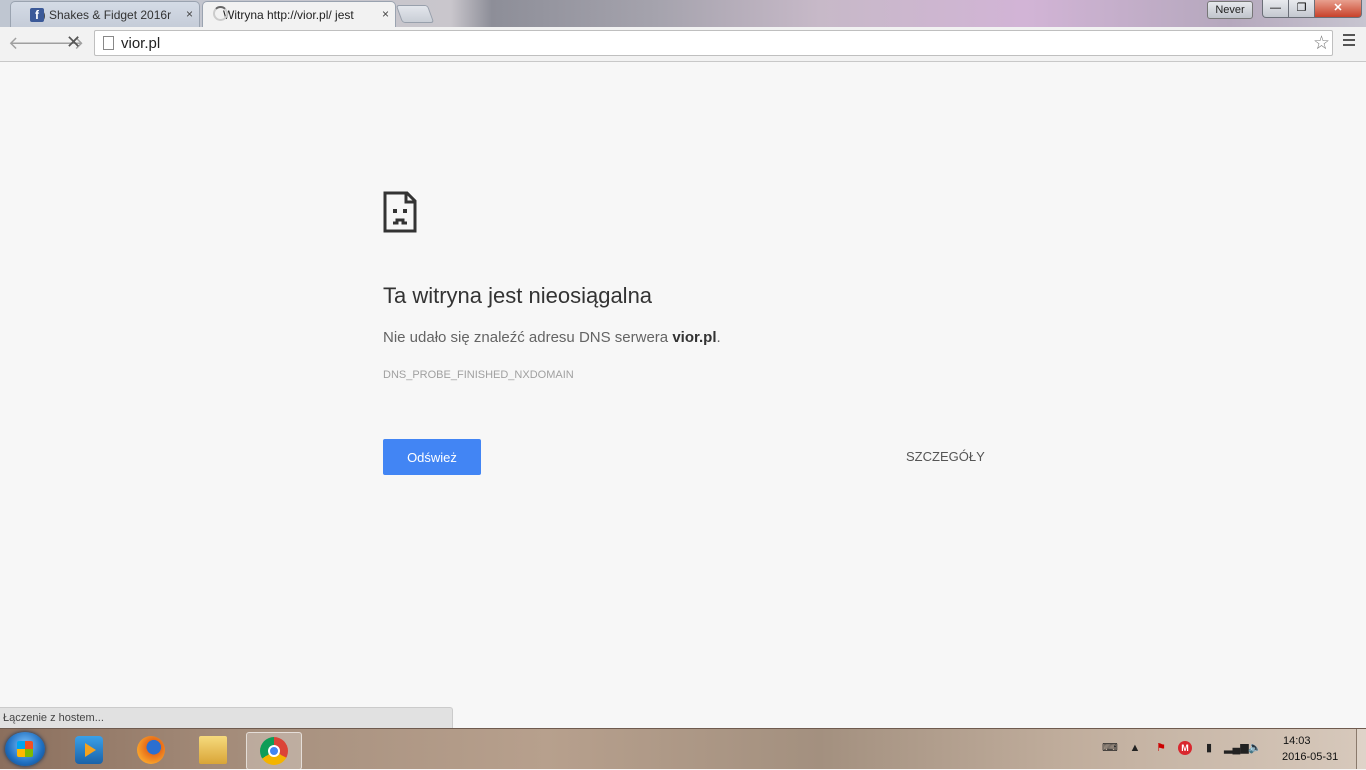  Describe the element at coordinates (518, 295) in the screenshot. I see `error-title: Ta witryna jest nieosiągalna` at that location.